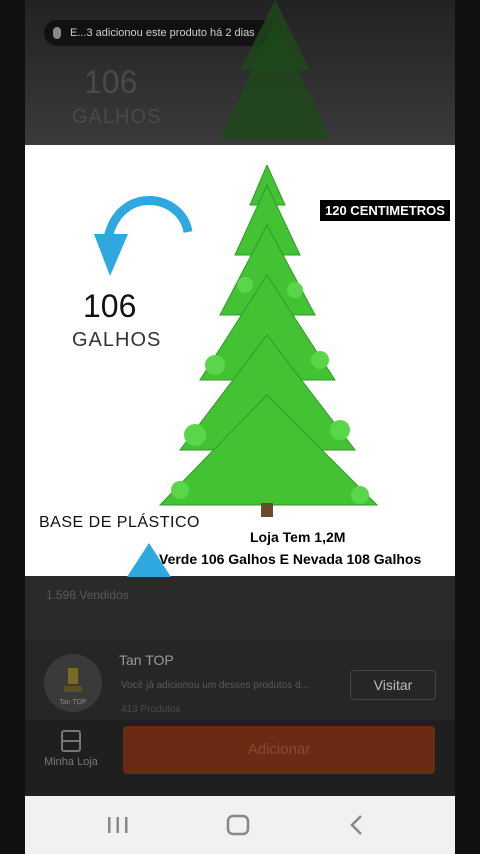  I want to click on branch-count: 106, so click(110, 306).